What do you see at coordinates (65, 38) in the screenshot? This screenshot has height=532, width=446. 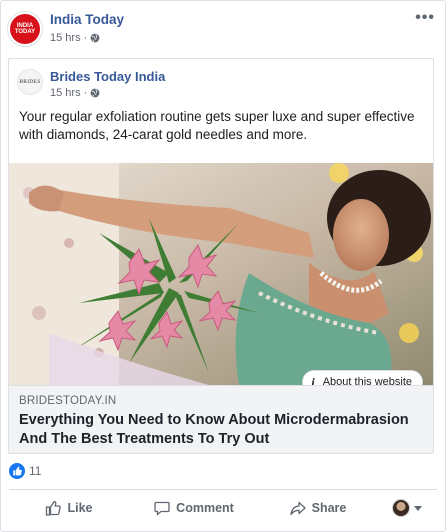 I see `post-timestamp: 15 hrs` at bounding box center [65, 38].